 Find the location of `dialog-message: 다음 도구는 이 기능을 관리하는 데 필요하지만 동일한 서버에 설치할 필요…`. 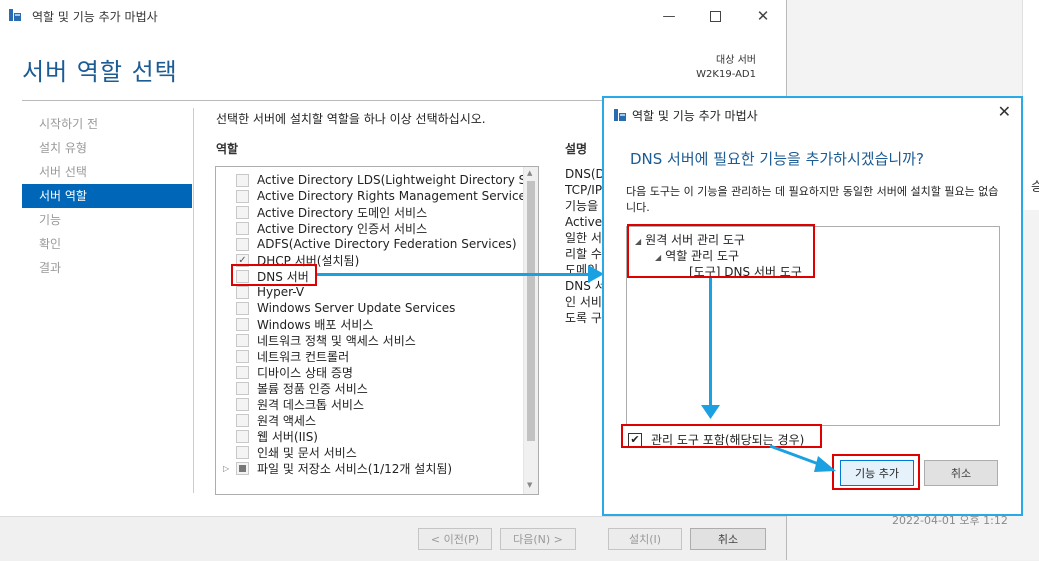

dialog-message: 다음 도구는 이 기능을 관리하는 데 필요하지만 동일한 서버에 설치할 필요… is located at coordinates (812, 199).